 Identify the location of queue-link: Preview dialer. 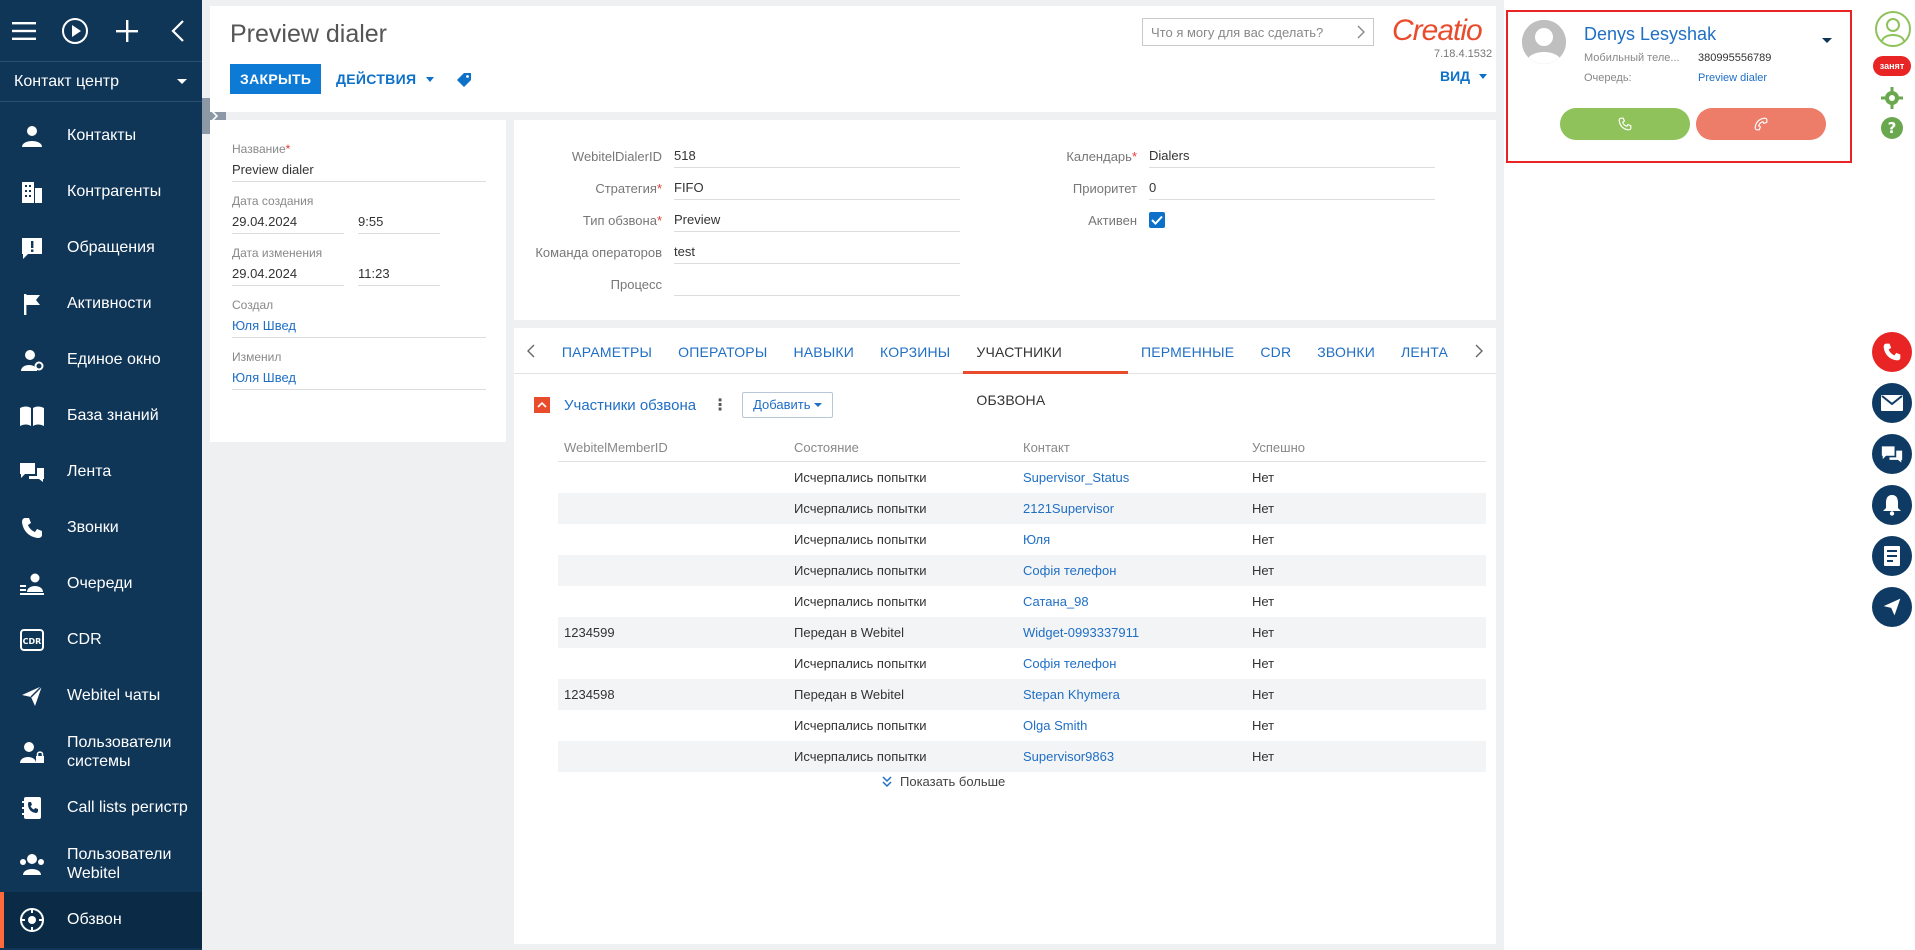
(1732, 78).